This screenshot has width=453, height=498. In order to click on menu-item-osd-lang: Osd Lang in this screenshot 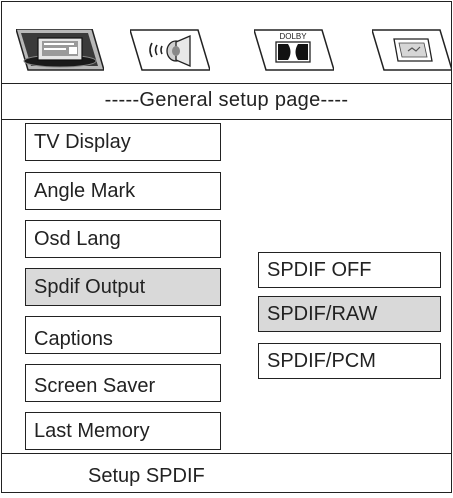, I will do `click(123, 239)`.